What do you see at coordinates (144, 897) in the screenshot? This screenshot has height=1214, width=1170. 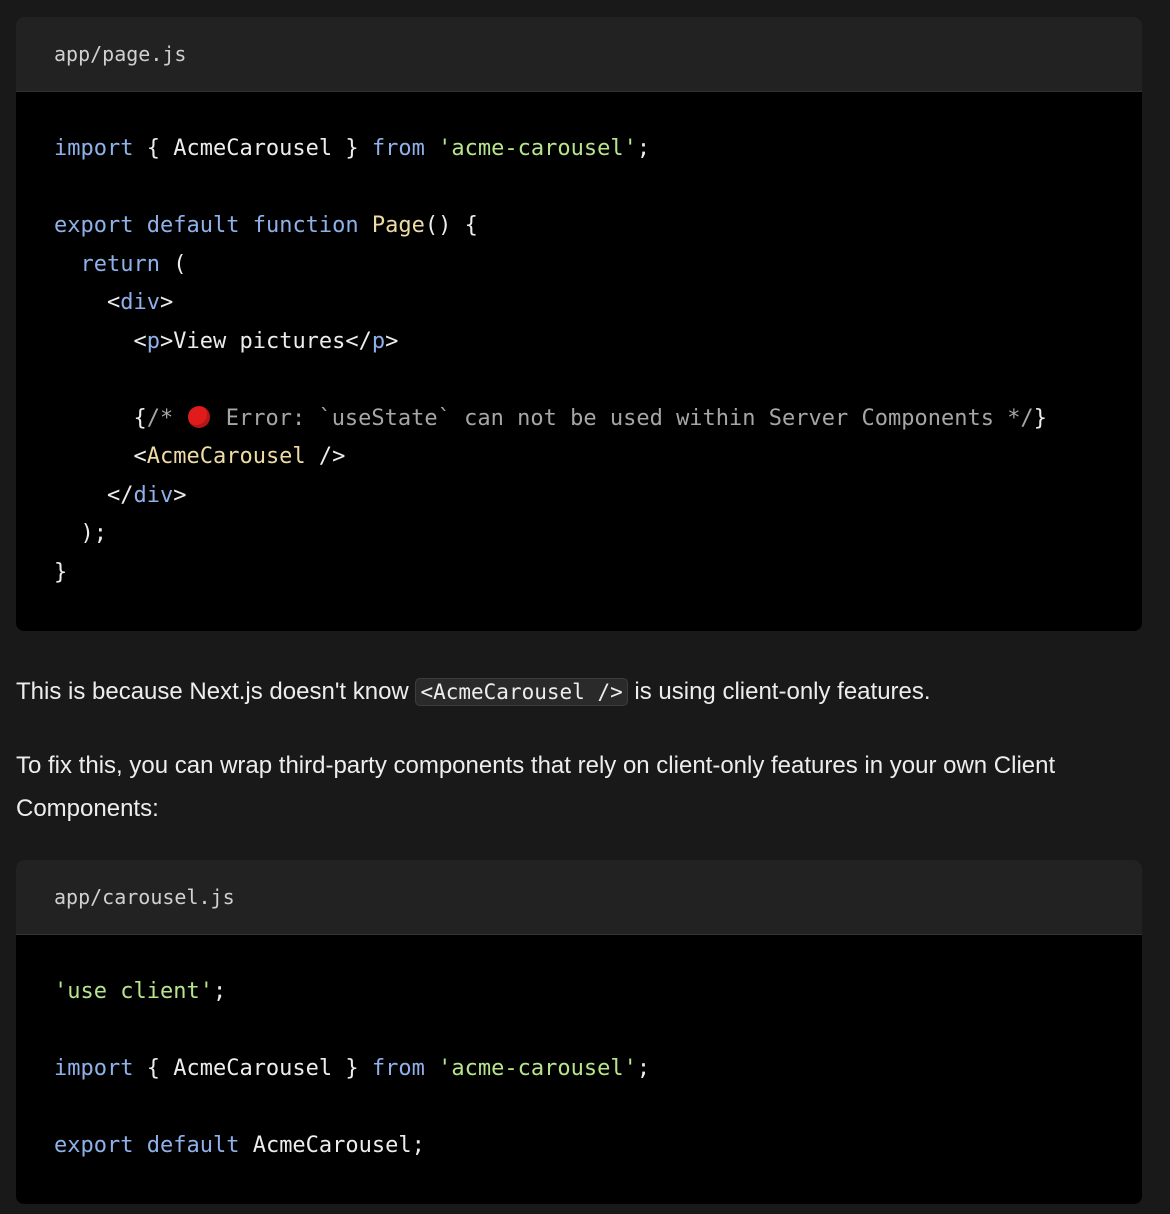 I see `filename: app/carousel.js` at bounding box center [144, 897].